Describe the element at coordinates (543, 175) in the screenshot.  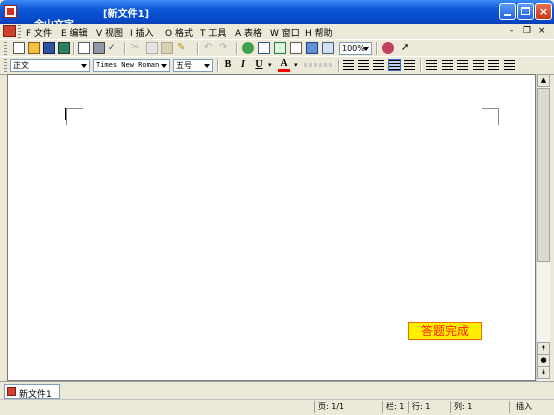
I see `scroll-thumb` at that location.